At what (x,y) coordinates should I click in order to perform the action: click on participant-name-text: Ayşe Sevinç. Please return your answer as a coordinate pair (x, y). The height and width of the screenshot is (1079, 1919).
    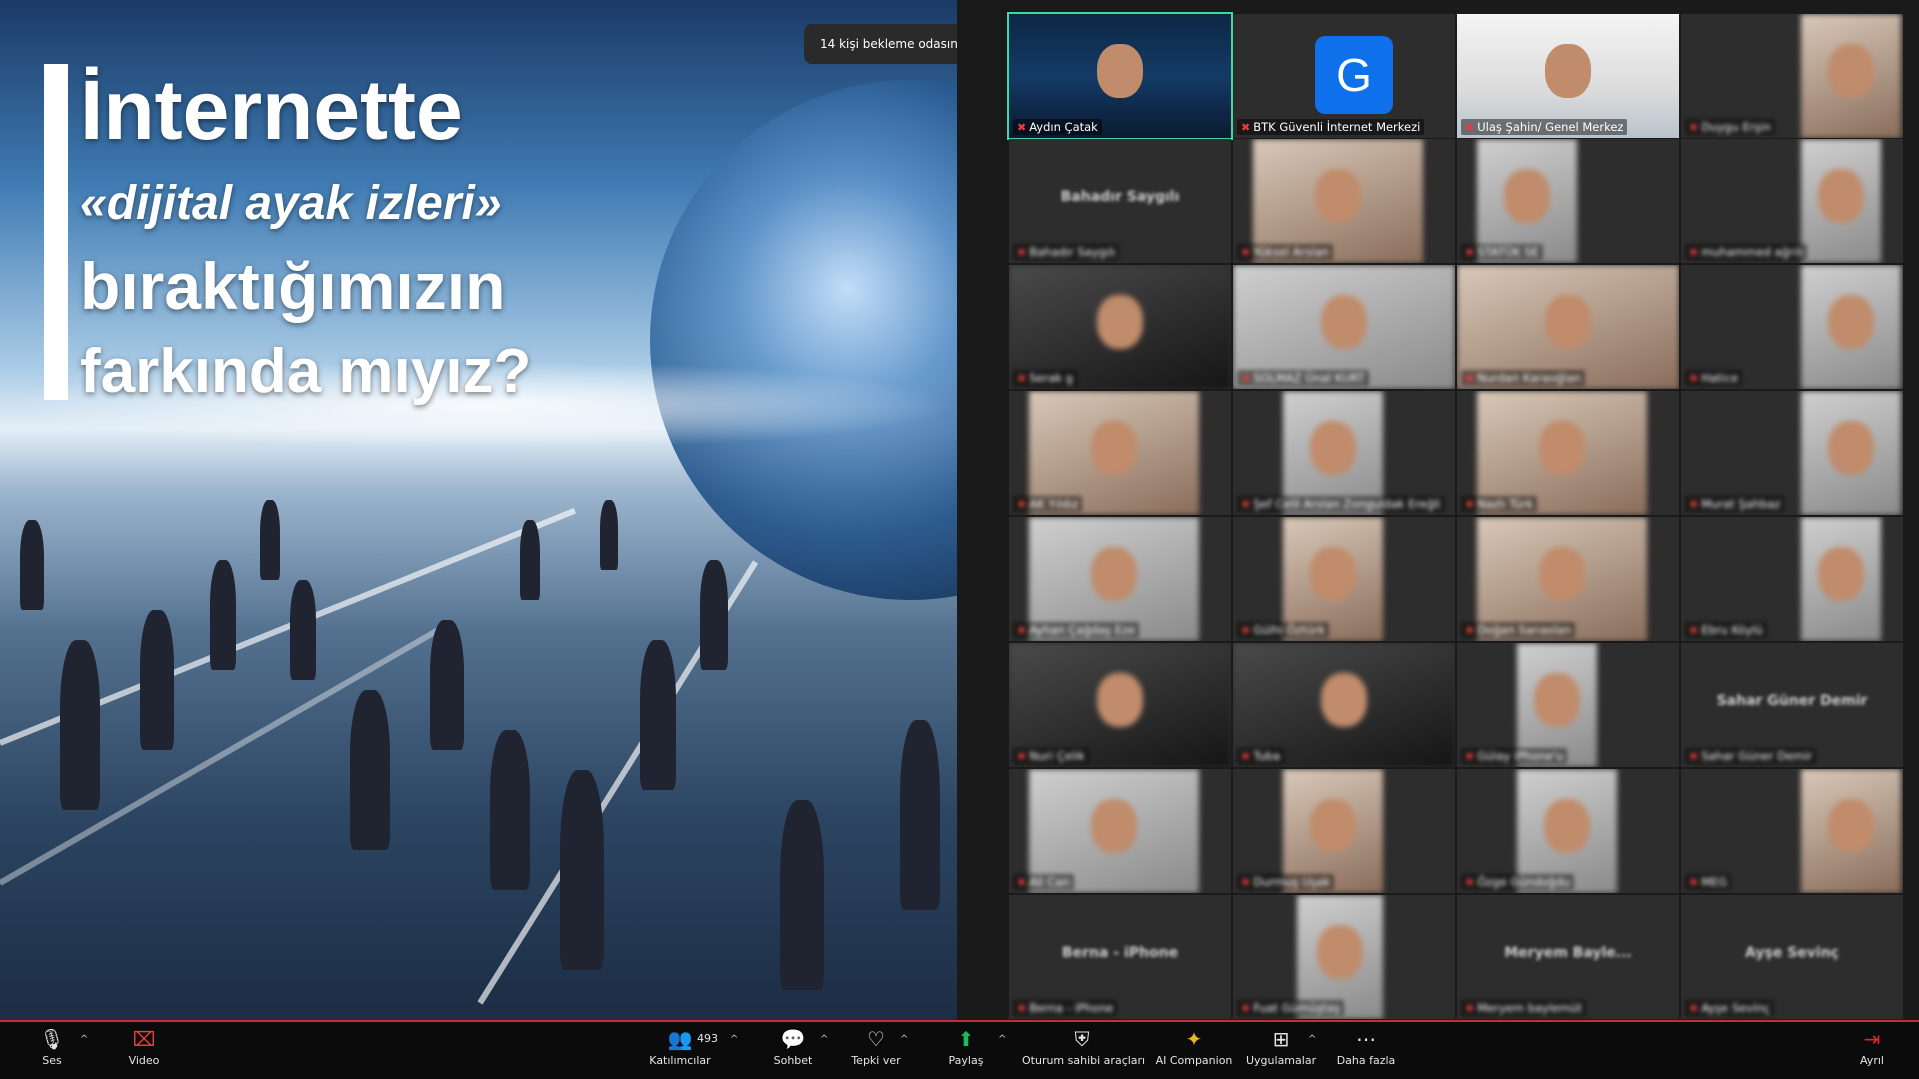
    Looking at the image, I should click on (1735, 1008).